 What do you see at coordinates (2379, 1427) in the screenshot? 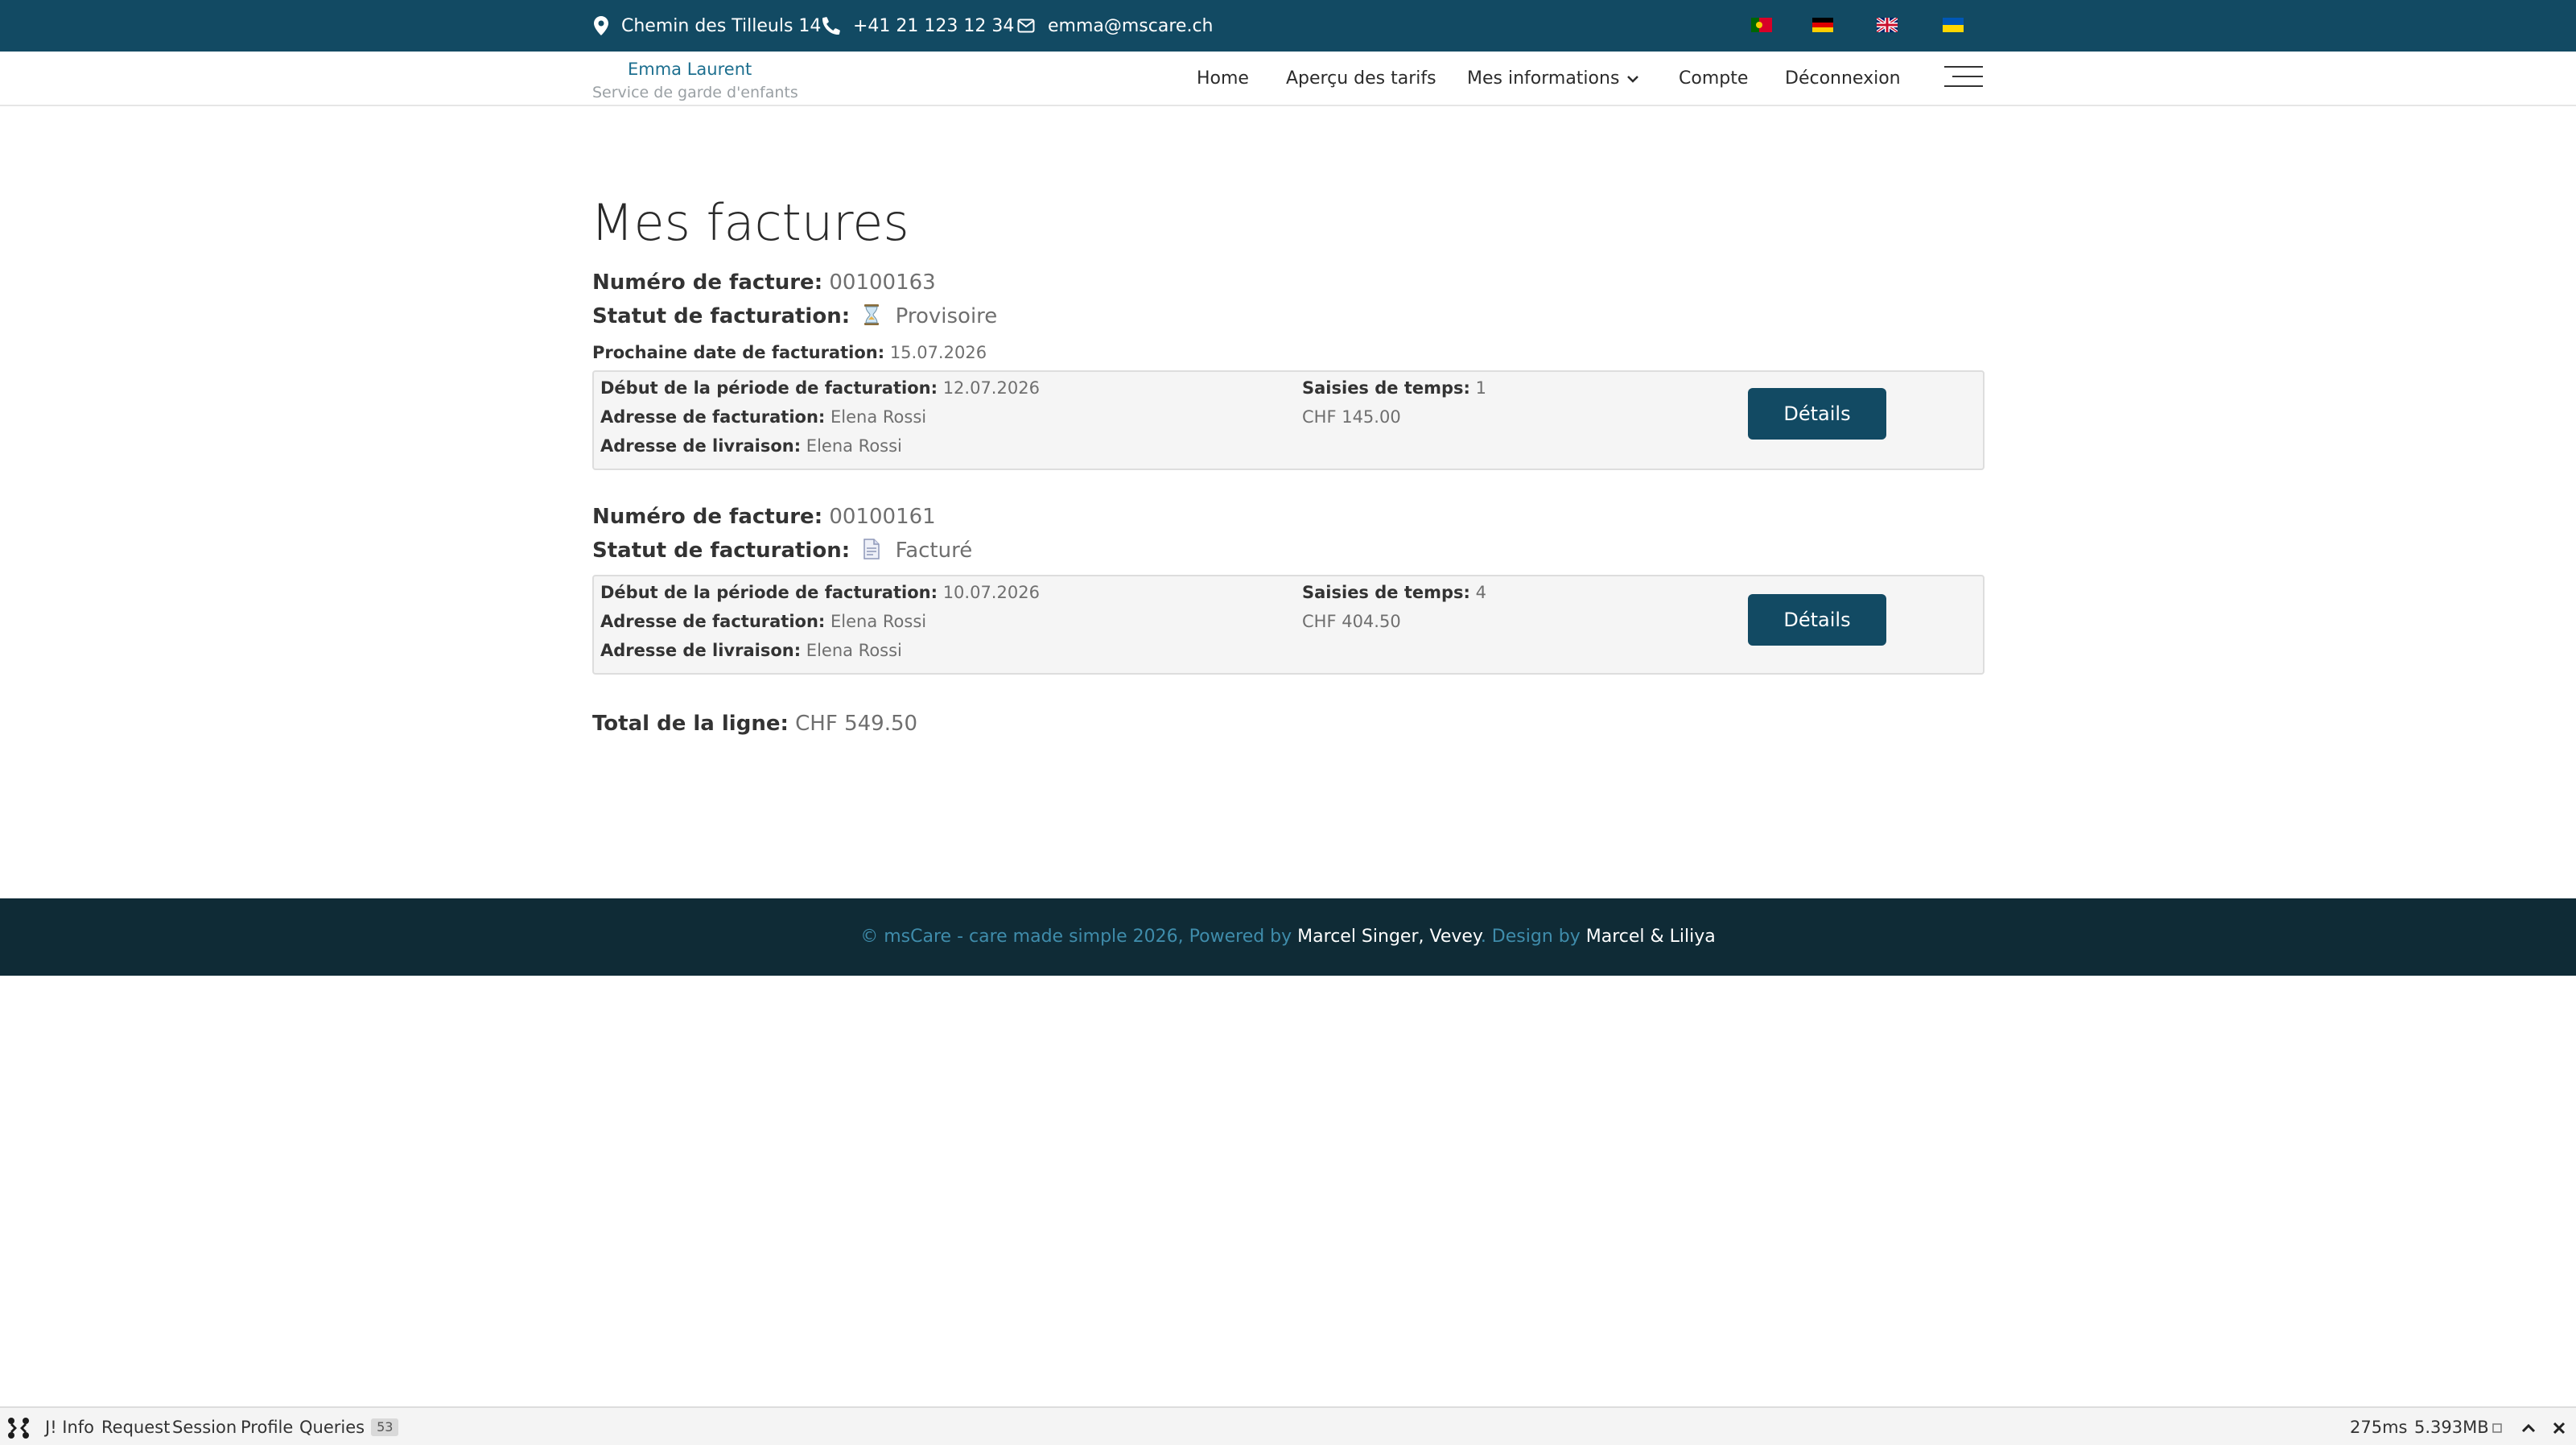
I see `debug-time: 275ms` at bounding box center [2379, 1427].